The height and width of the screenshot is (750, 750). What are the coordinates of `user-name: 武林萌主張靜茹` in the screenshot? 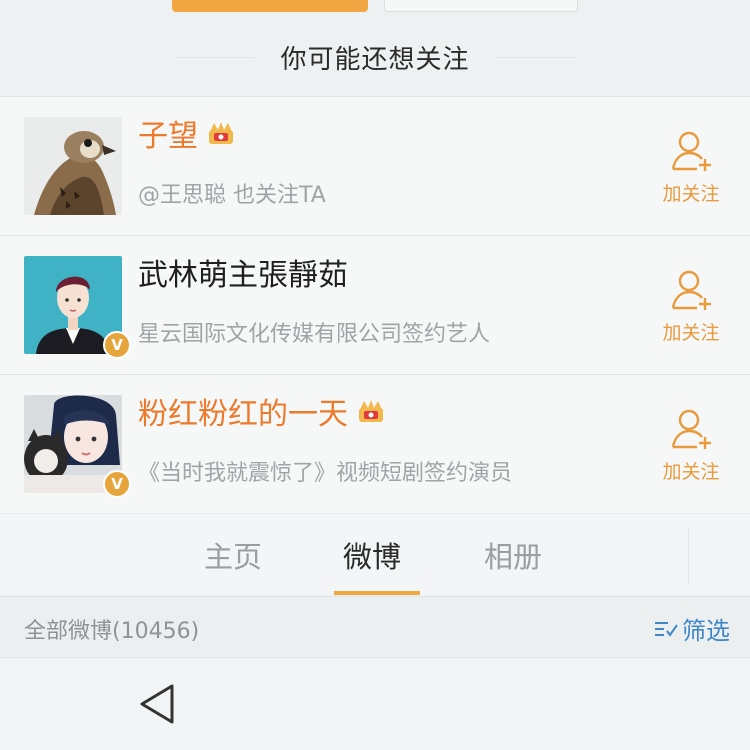 It's located at (243, 276).